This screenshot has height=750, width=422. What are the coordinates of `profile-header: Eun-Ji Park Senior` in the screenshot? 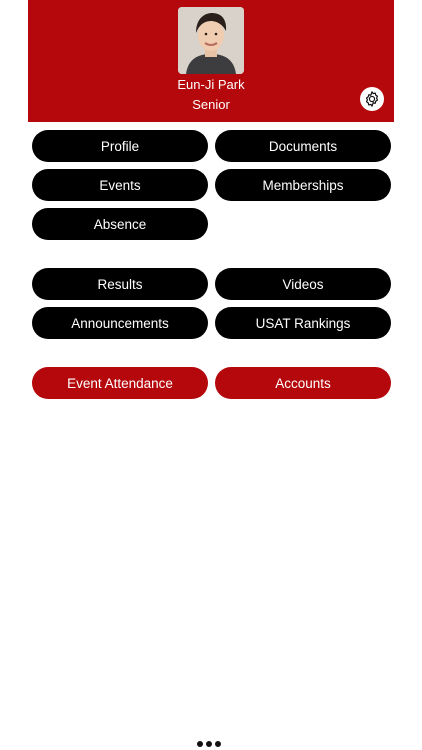 It's located at (211, 61).